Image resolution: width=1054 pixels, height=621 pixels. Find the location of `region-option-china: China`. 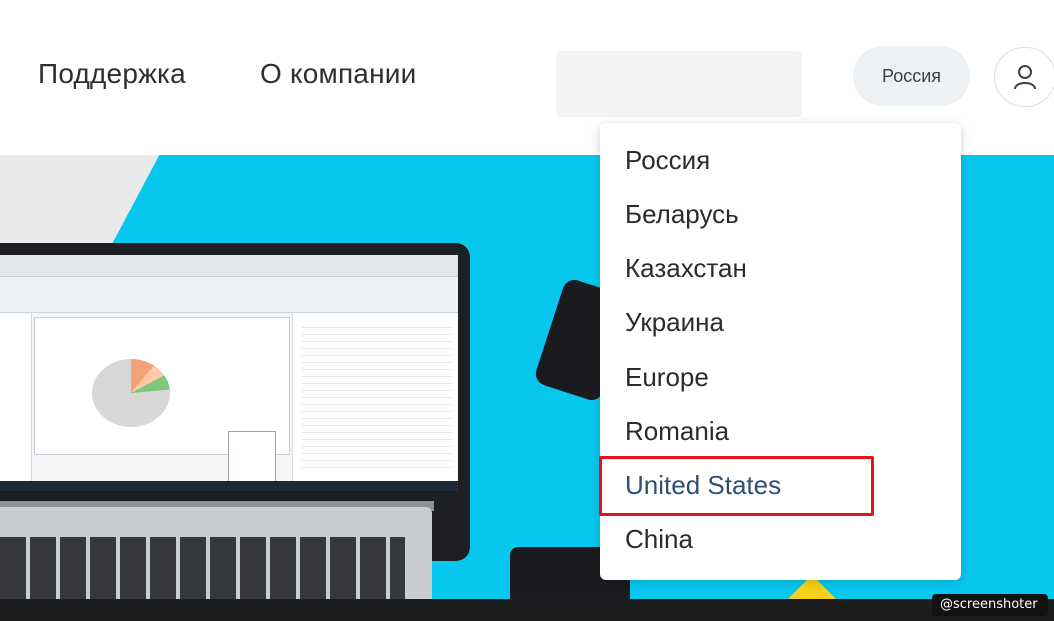

region-option-china: China is located at coordinates (659, 539).